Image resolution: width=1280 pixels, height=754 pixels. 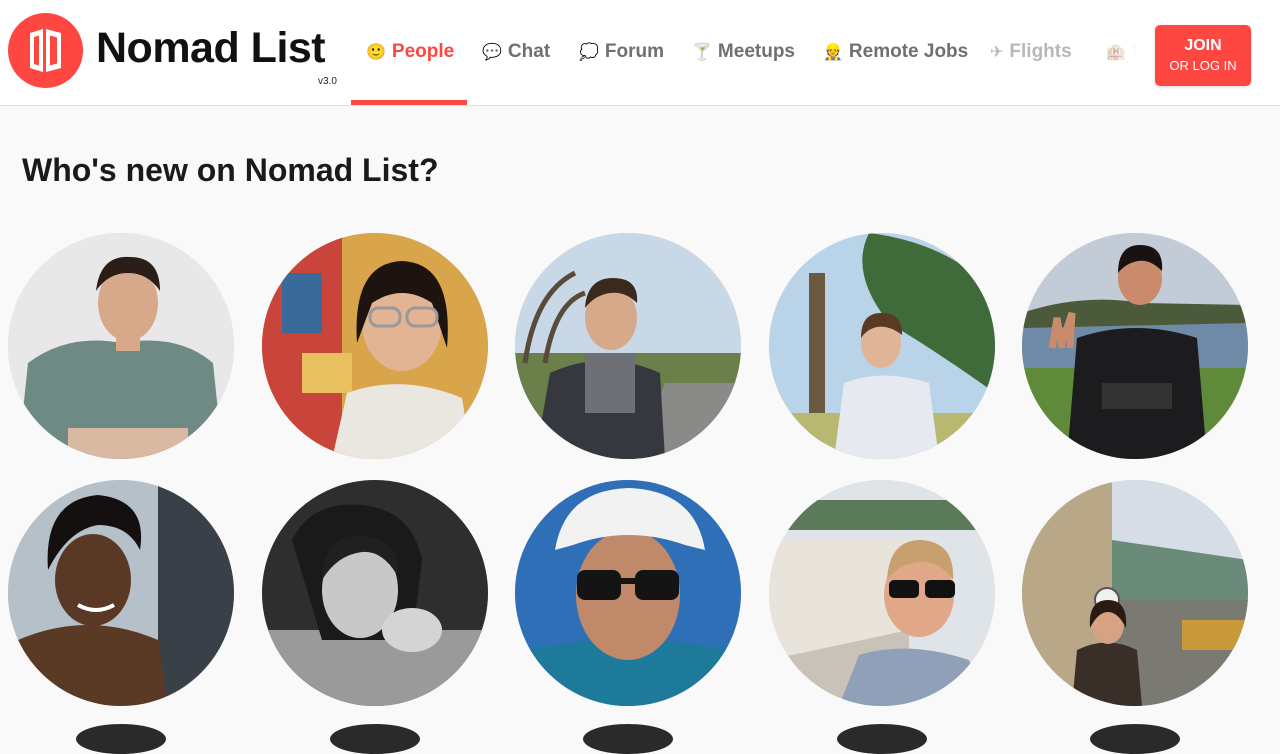 What do you see at coordinates (1040, 51) in the screenshot?
I see `nav-label: Flights` at bounding box center [1040, 51].